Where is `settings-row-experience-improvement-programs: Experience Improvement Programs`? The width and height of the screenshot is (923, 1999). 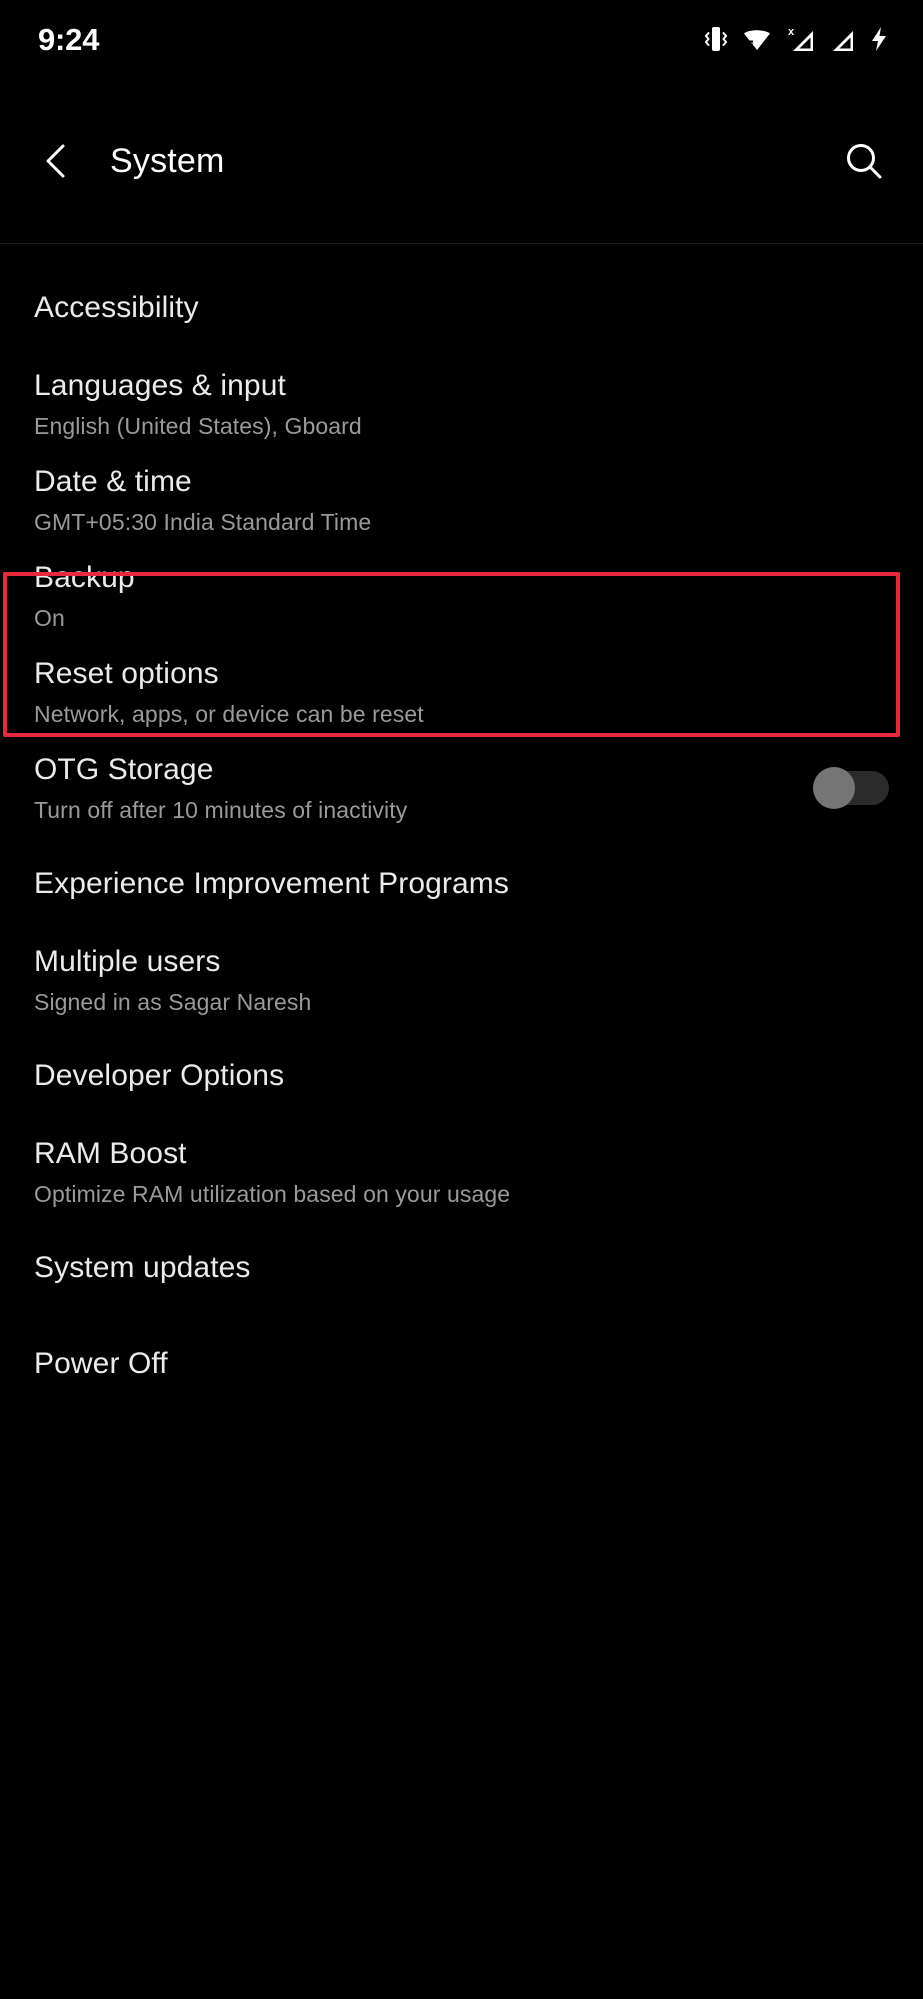 settings-row-experience-improvement-programs: Experience Improvement Programs is located at coordinates (461, 884).